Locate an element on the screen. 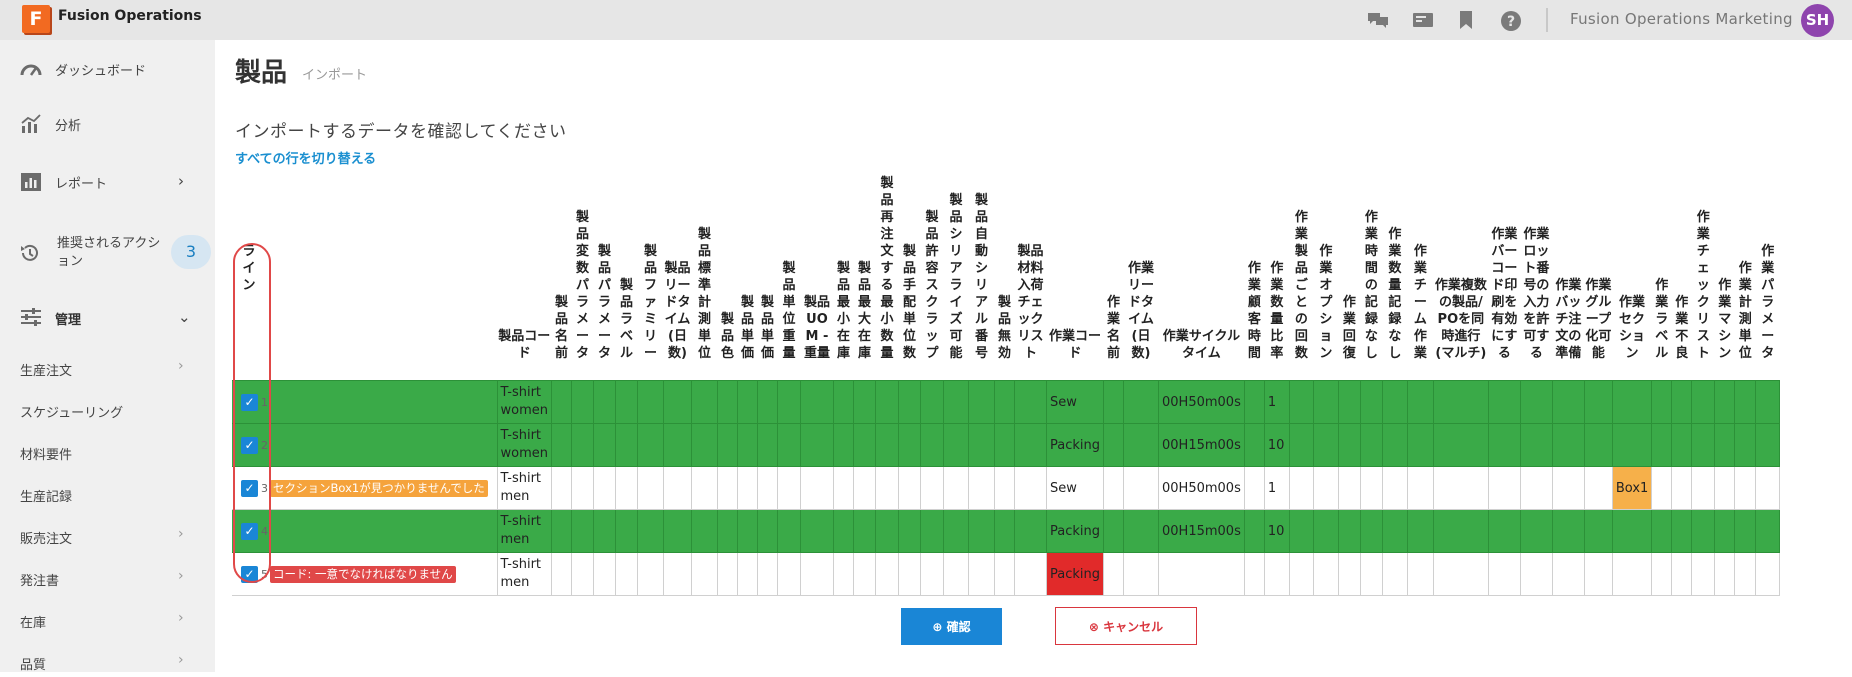 The image size is (1852, 677). sidebar-sub-purchase-orders: 発注書 › is located at coordinates (107, 578).